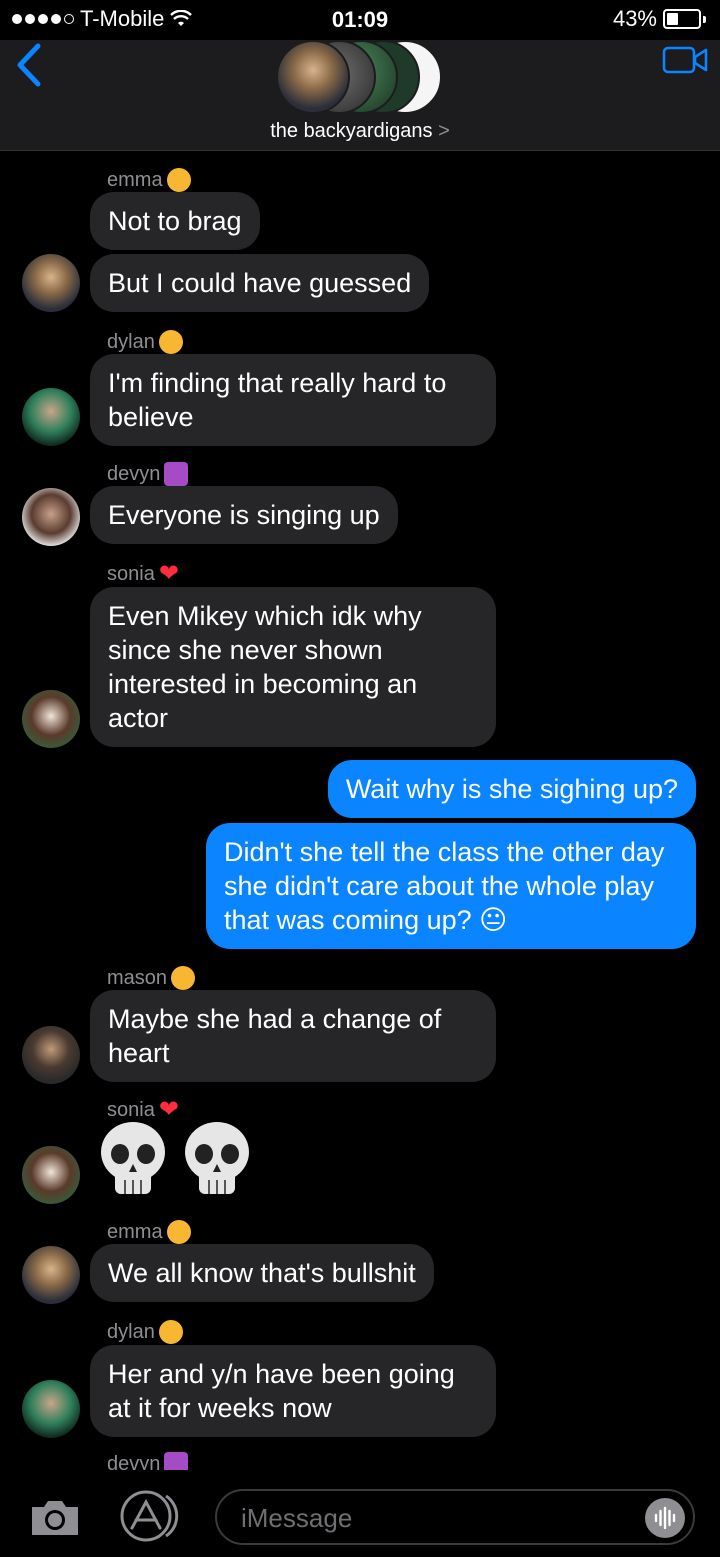 This screenshot has height=1557, width=720. I want to click on message-bubble-incoming: Not to brag, so click(175, 221).